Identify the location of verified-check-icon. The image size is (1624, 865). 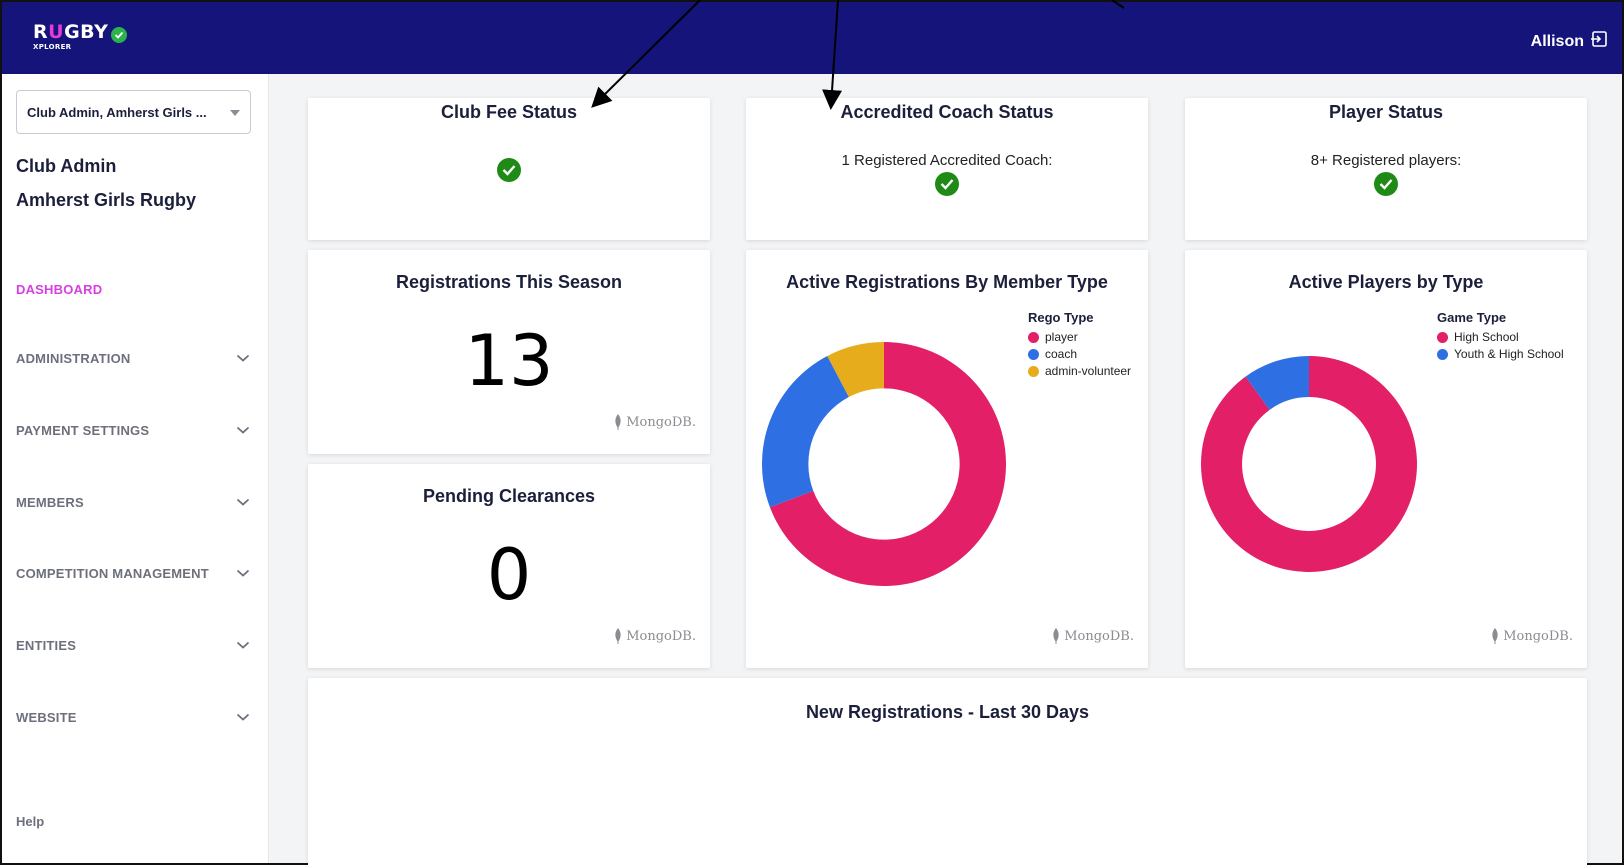
(119, 35).